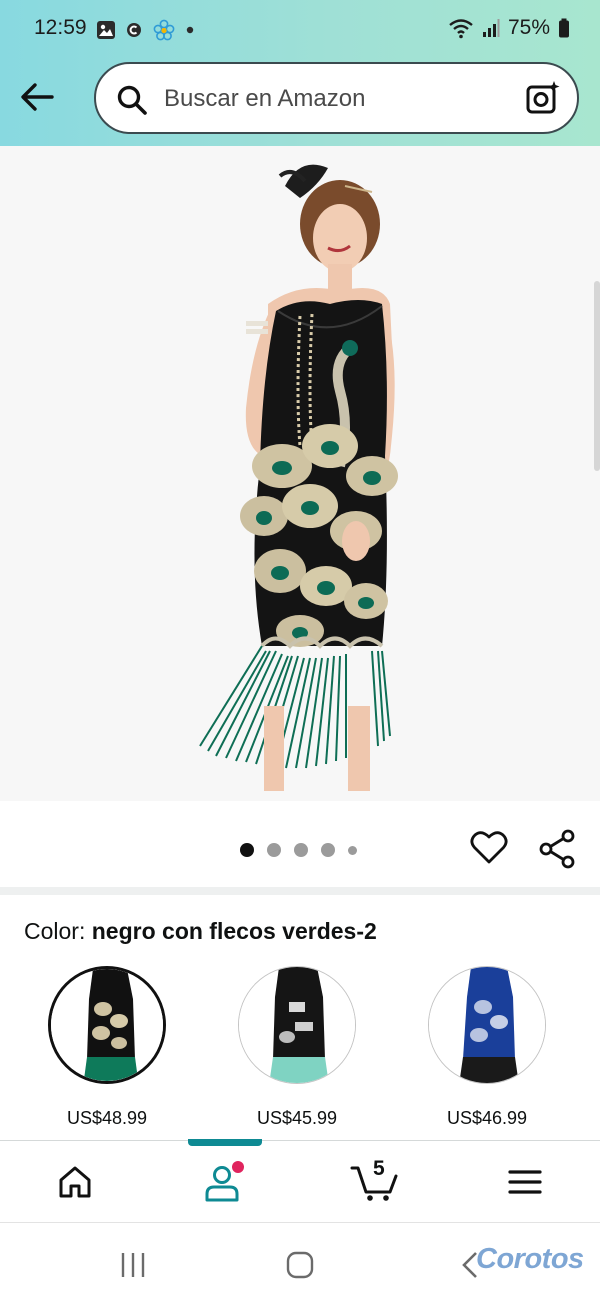 The image size is (600, 1300). What do you see at coordinates (145, 30) in the screenshot?
I see `status-notification-icons` at bounding box center [145, 30].